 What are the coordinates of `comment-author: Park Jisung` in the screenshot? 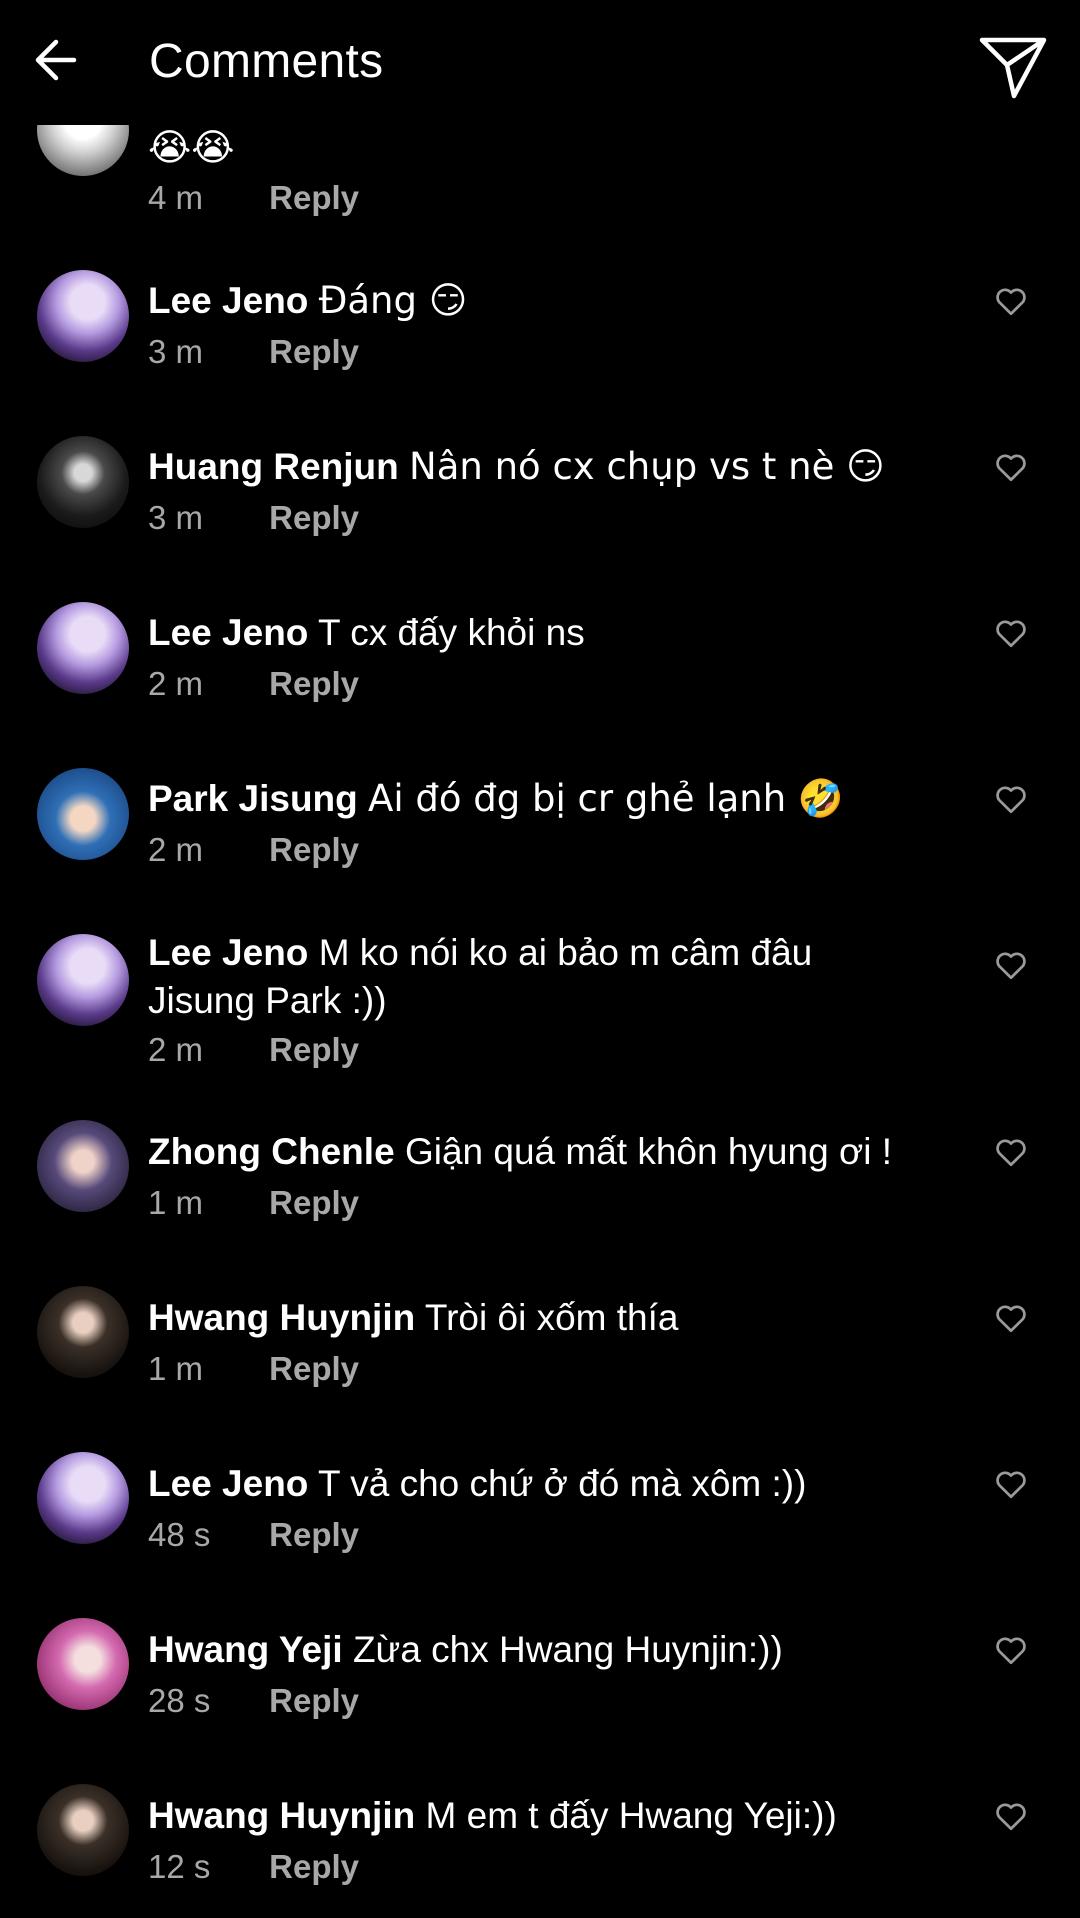 It's located at (253, 798).